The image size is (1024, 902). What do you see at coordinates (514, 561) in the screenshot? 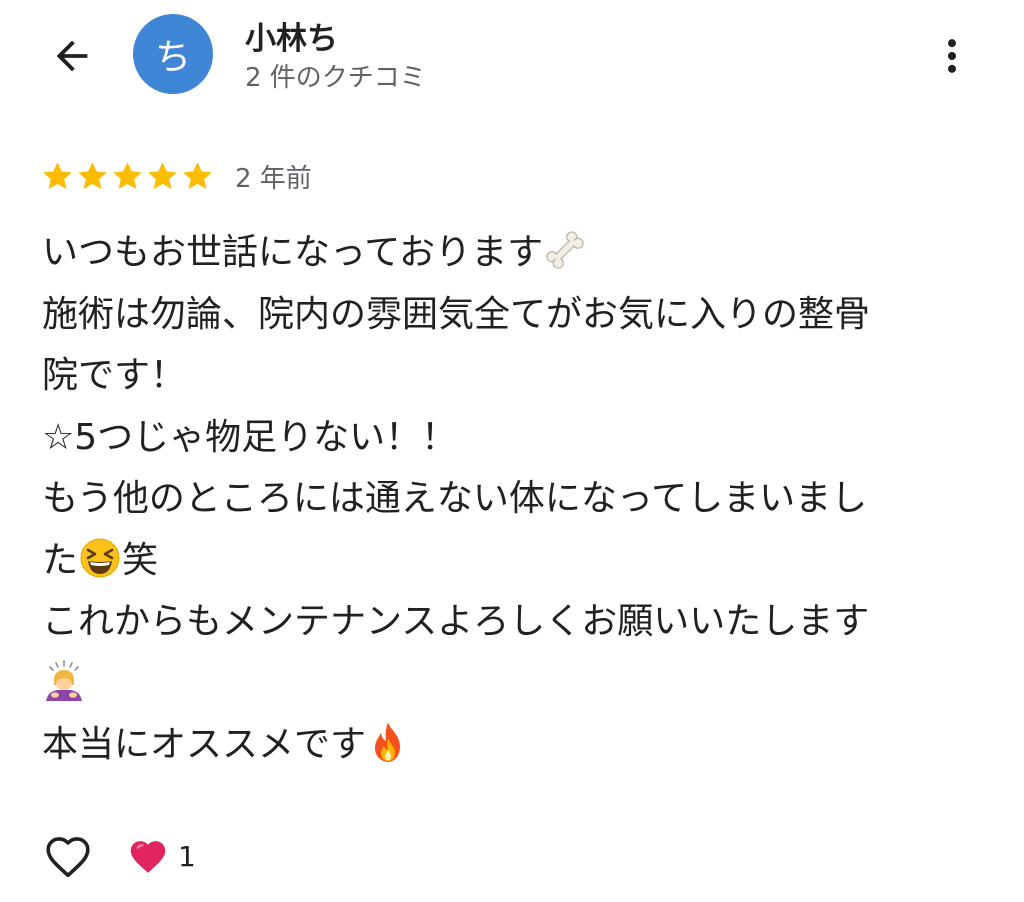
I see `review-line: た 笑` at bounding box center [514, 561].